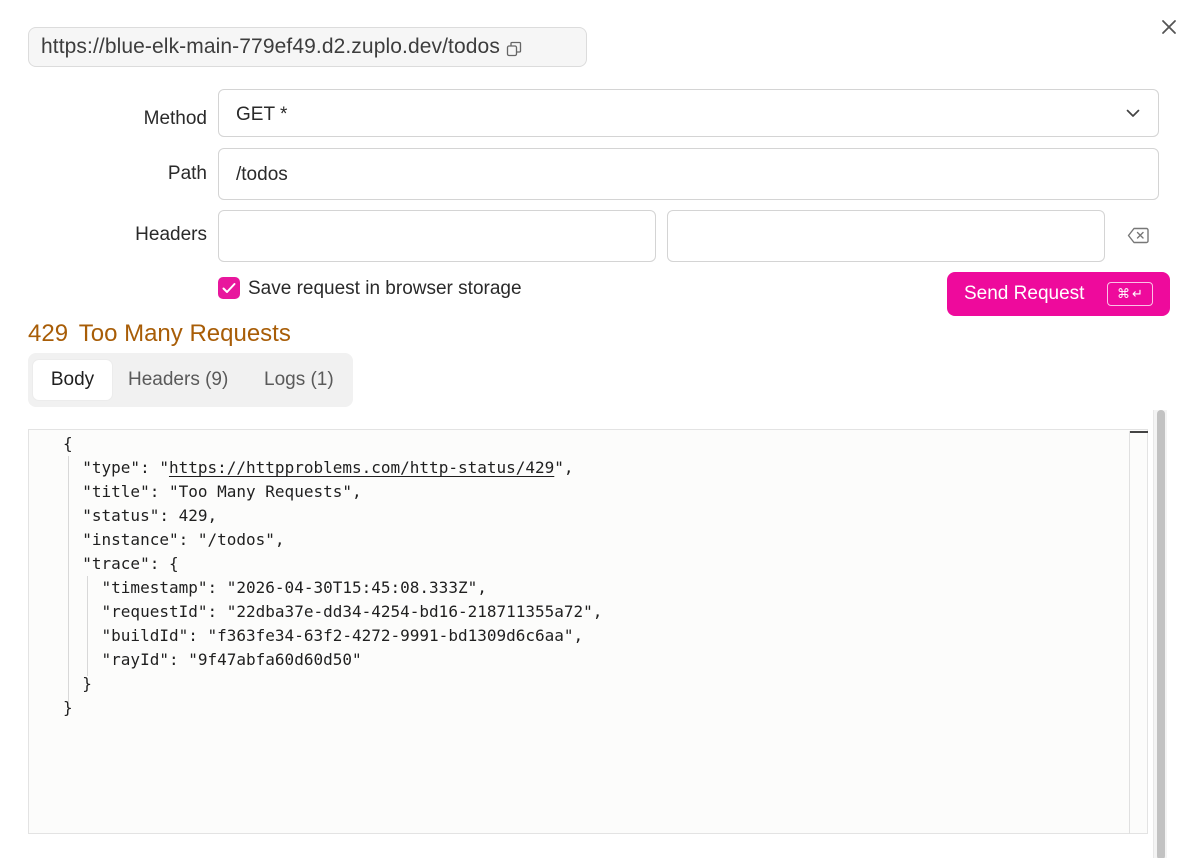  I want to click on code-line: "timestamp": "2026-04-30T15:45:08.333Z",, so click(275, 587).